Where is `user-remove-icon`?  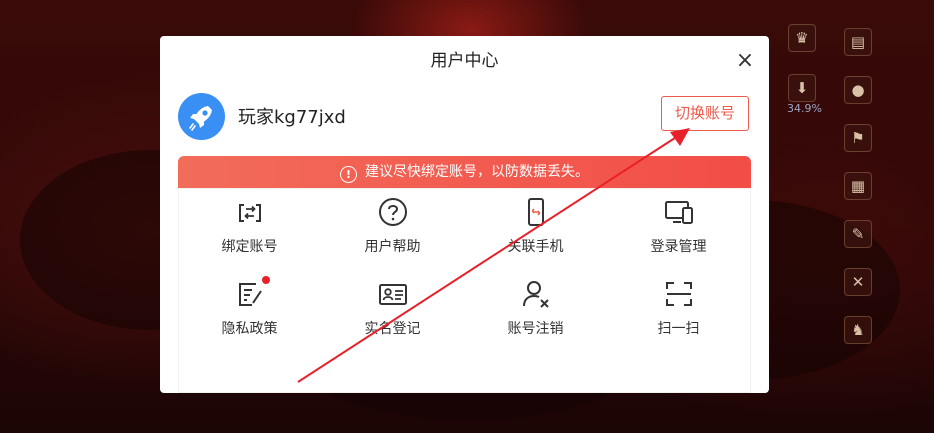 user-remove-icon is located at coordinates (536, 294).